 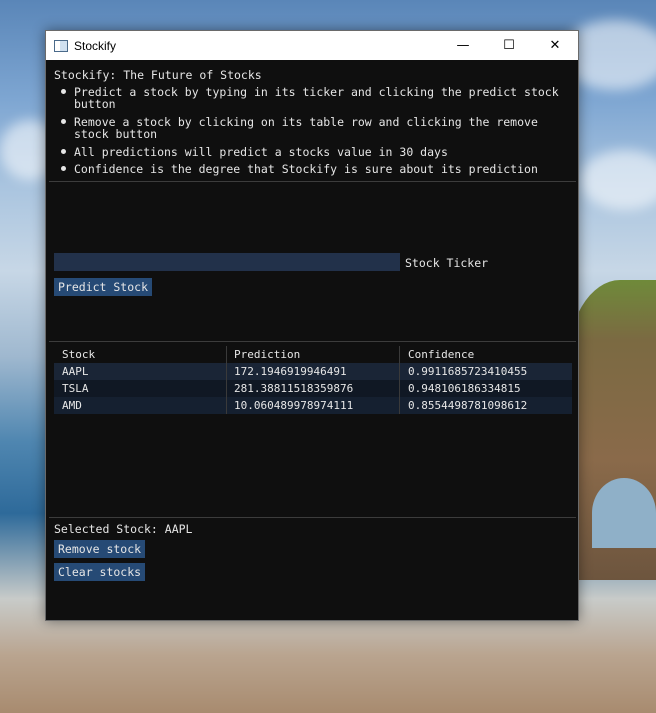 I want to click on window-title: Stockify, so click(x=95, y=45).